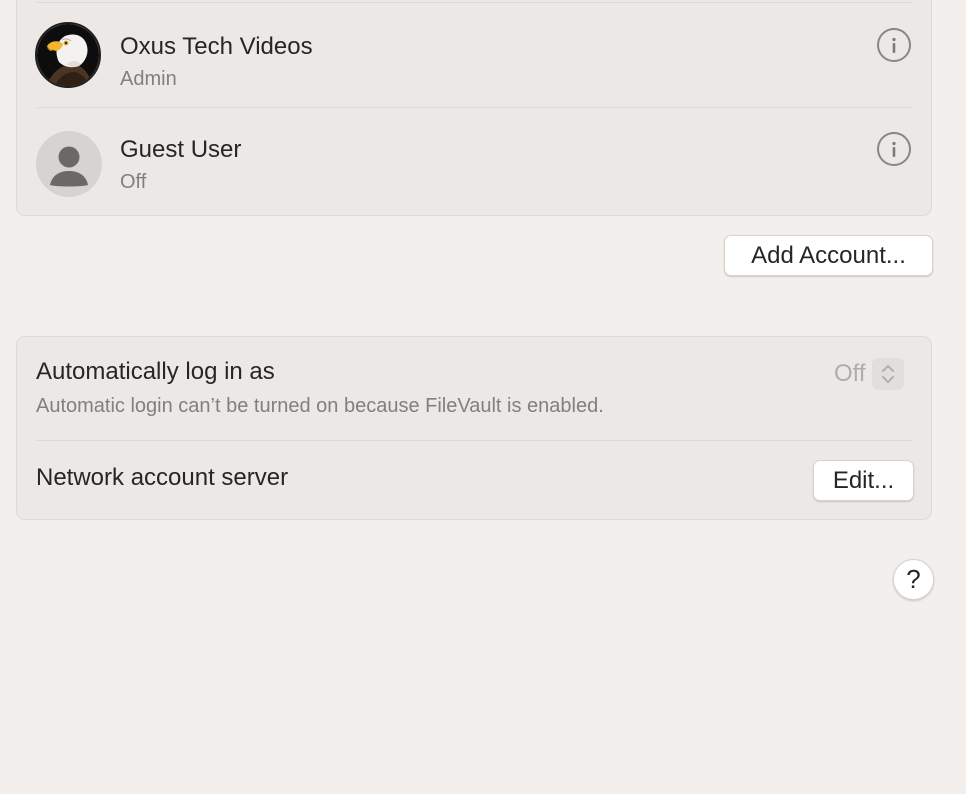  What do you see at coordinates (181, 149) in the screenshot?
I see `user-name: Guest User` at bounding box center [181, 149].